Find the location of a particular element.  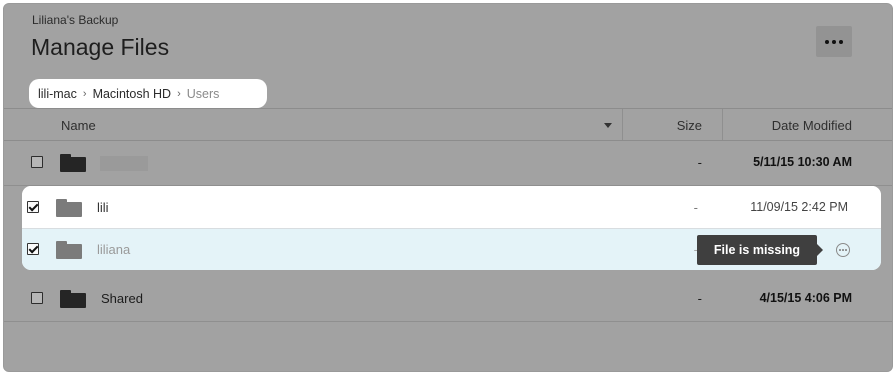

more-horizontal-icon is located at coordinates (834, 41).